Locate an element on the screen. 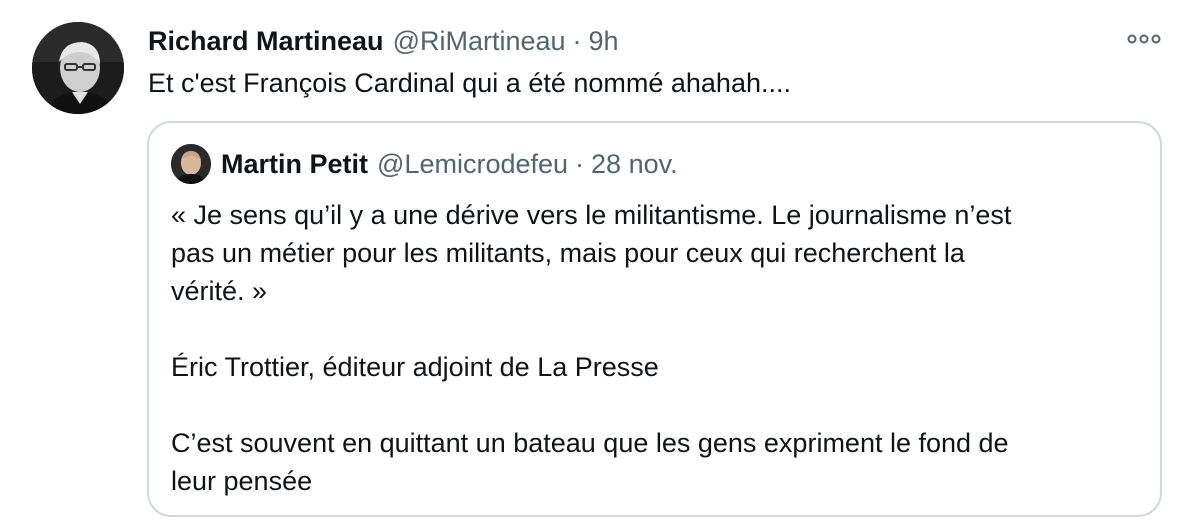  quoted-tweet-header: Martin Petit @Lemicrodefeu · 28 nov. is located at coordinates (449, 164).